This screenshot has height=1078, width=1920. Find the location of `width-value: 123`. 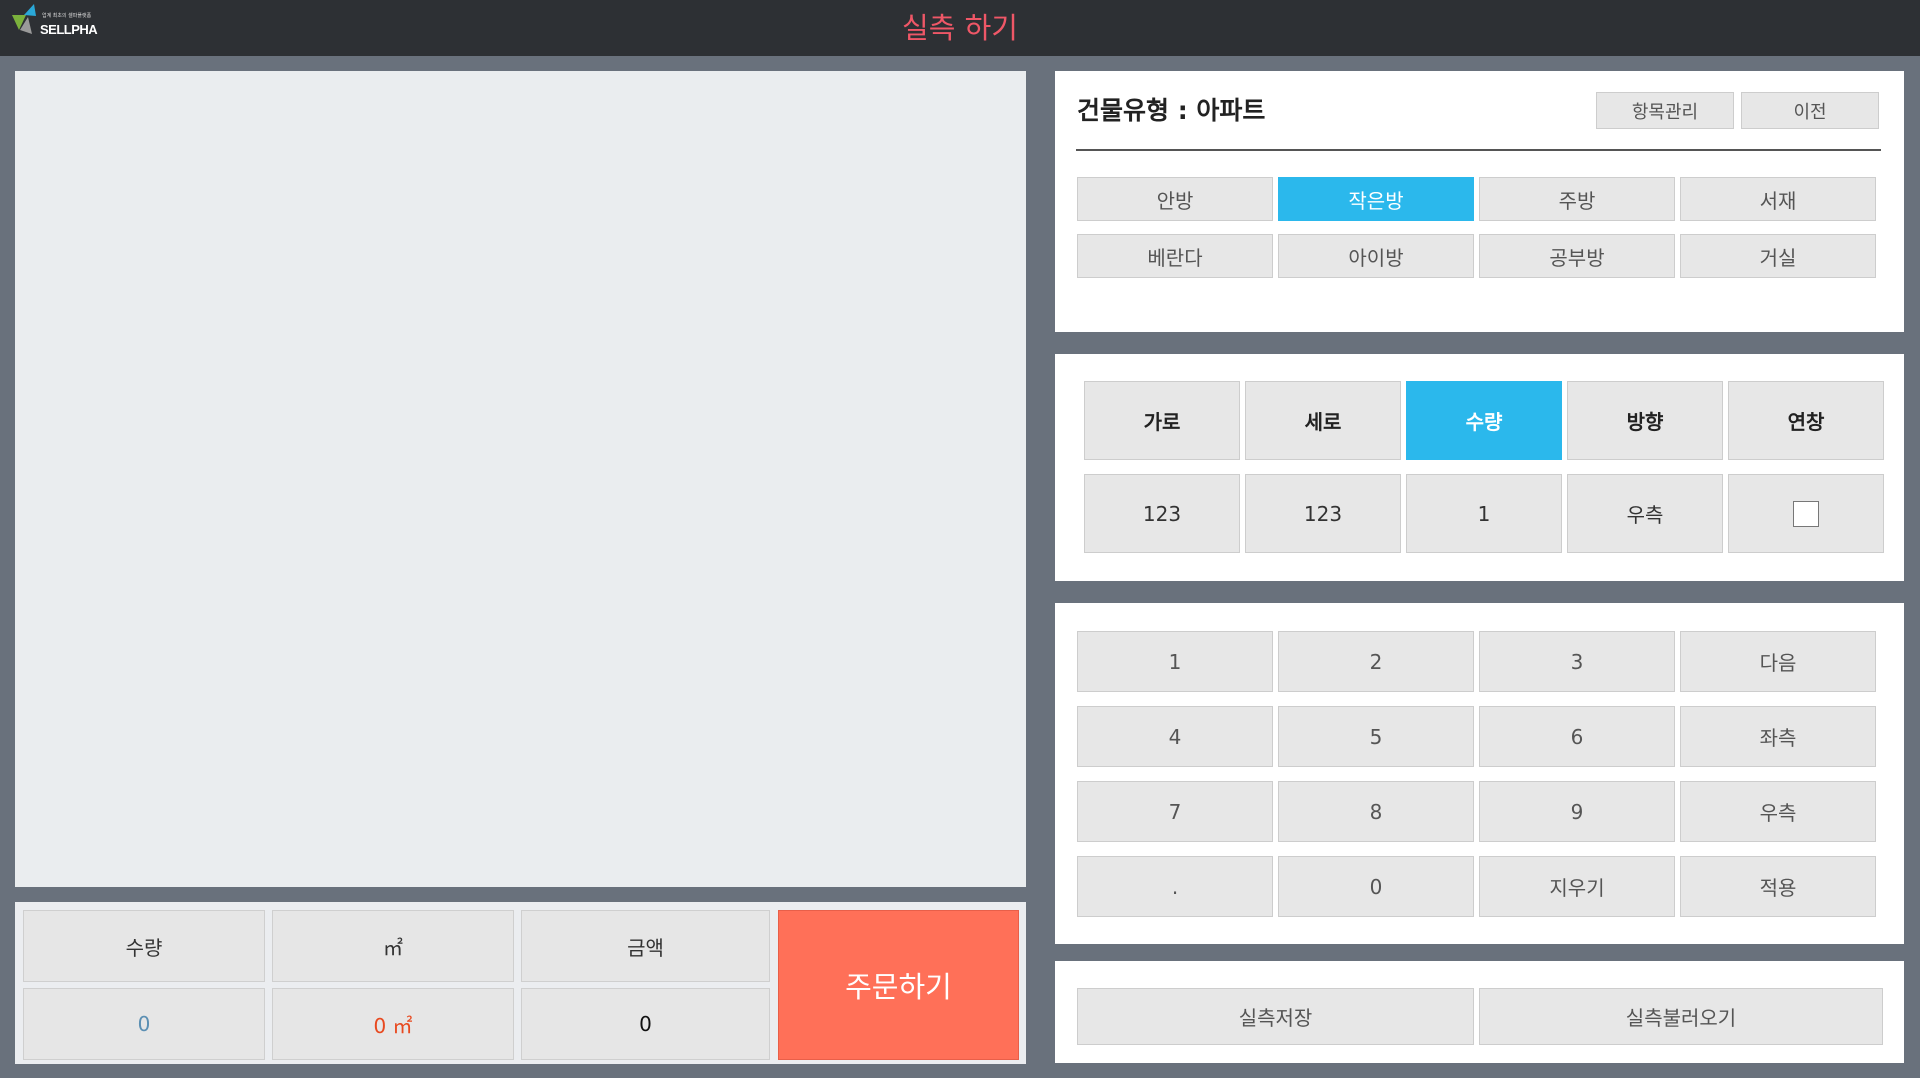

width-value: 123 is located at coordinates (1162, 513).